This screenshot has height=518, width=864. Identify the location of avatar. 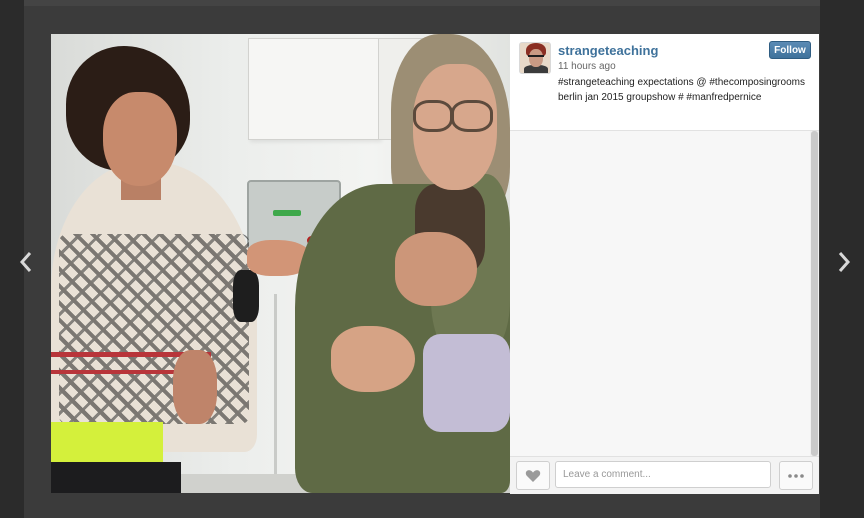
(535, 58).